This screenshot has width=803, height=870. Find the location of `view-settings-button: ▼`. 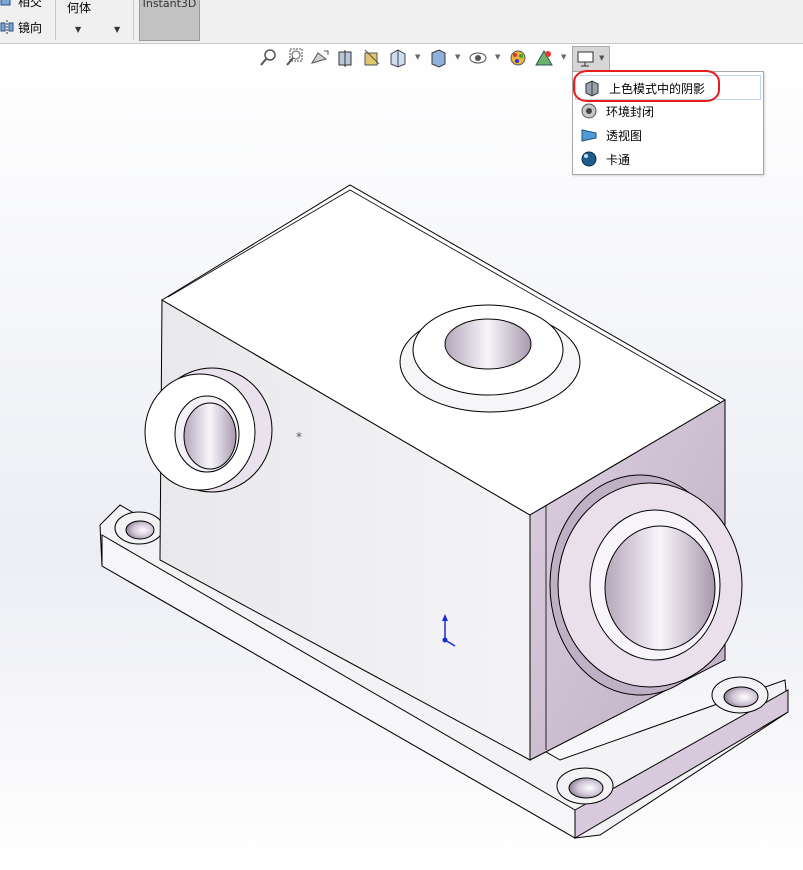

view-settings-button: ▼ is located at coordinates (591, 59).